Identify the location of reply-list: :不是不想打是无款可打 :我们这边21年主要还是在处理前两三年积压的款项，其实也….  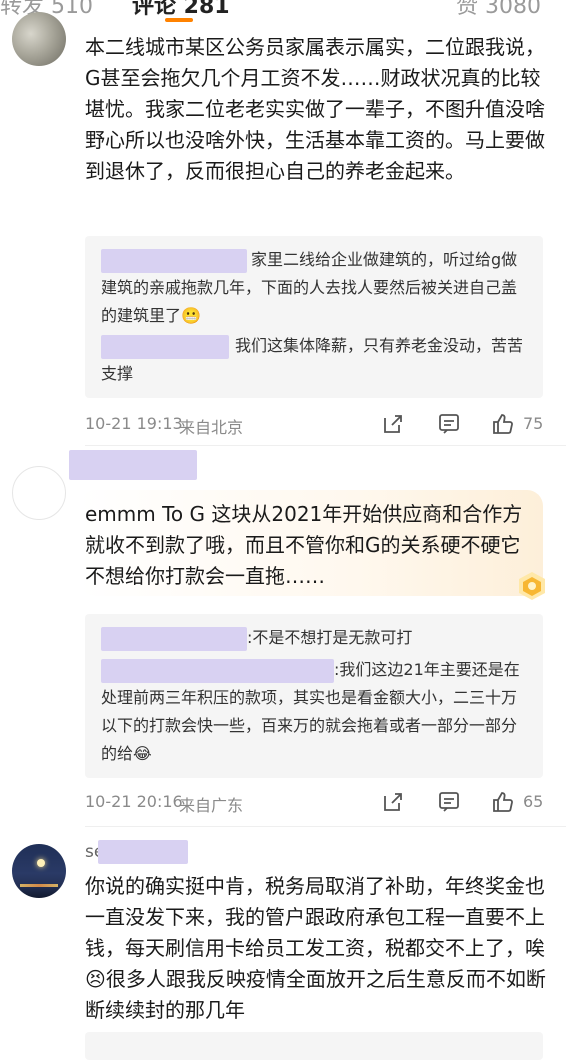
(314, 696).